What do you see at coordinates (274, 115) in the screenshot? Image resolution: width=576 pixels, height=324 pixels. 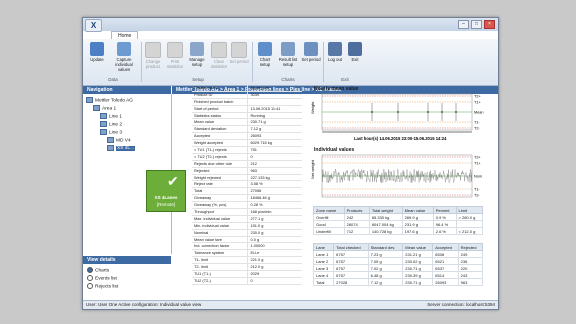 I see `property-value: Running` at bounding box center [274, 115].